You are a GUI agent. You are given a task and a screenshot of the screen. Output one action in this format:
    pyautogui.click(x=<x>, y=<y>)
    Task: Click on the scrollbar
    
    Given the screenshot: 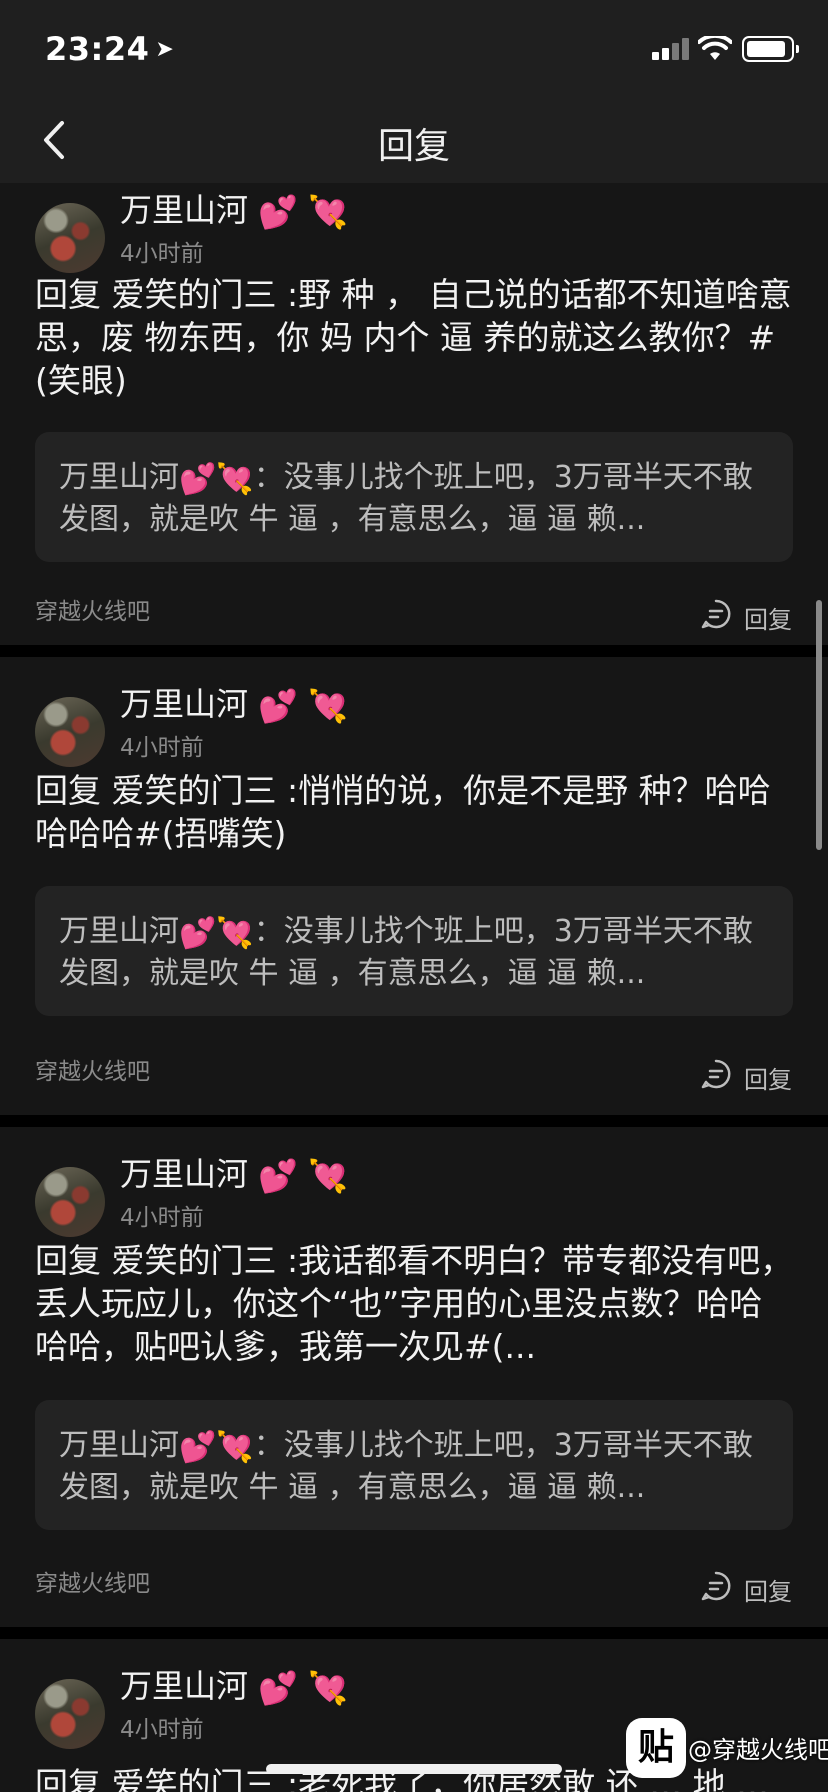 What is the action you would take?
    pyautogui.click(x=819, y=725)
    